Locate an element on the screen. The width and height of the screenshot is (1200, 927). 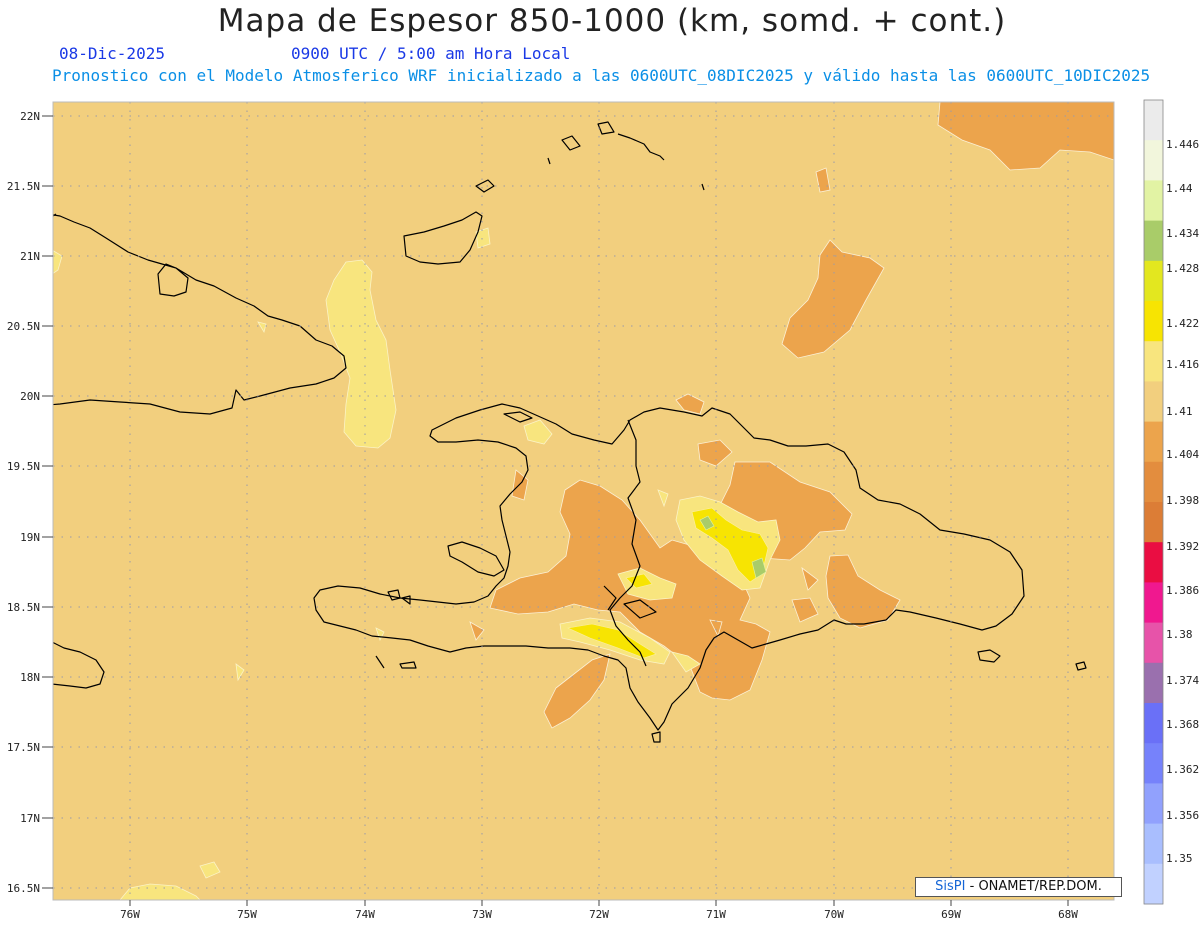
lon-label: 76W is located at coordinates (130, 914).